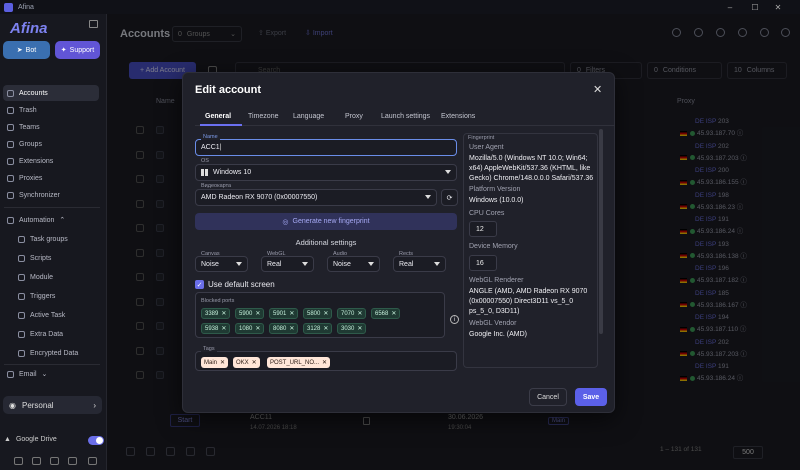 This screenshot has height=470, width=800. Describe the element at coordinates (483, 263) in the screenshot. I see `memory-value: 16` at that location.